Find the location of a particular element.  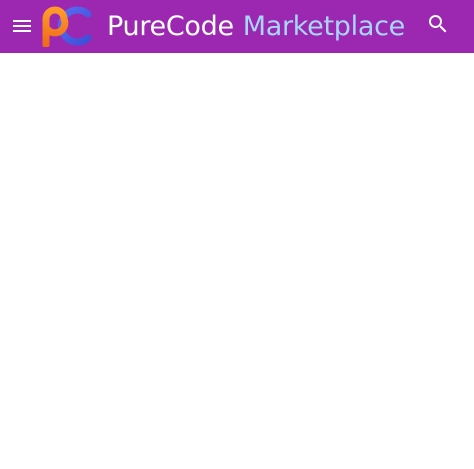

app-bar: PureCode Marketplace is located at coordinates (237, 26).